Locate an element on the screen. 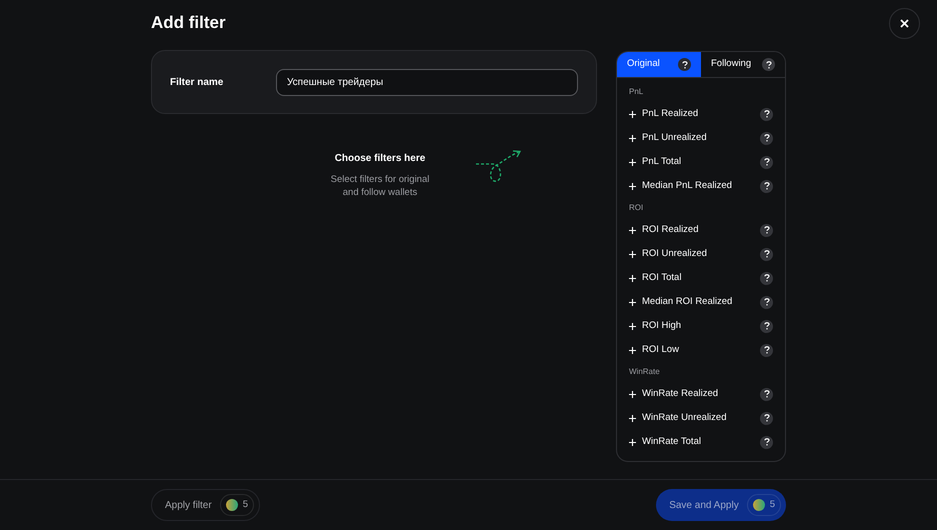  close-button is located at coordinates (904, 23).